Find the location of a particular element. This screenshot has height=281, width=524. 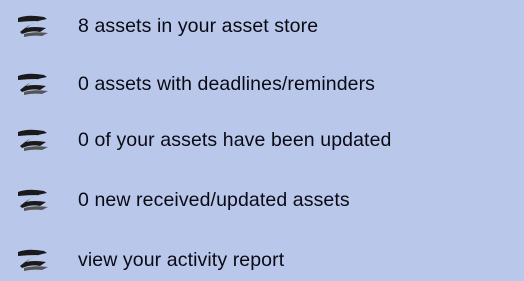

list-item-updated-assets: 0 of your assets have been updated is located at coordinates (262, 140).